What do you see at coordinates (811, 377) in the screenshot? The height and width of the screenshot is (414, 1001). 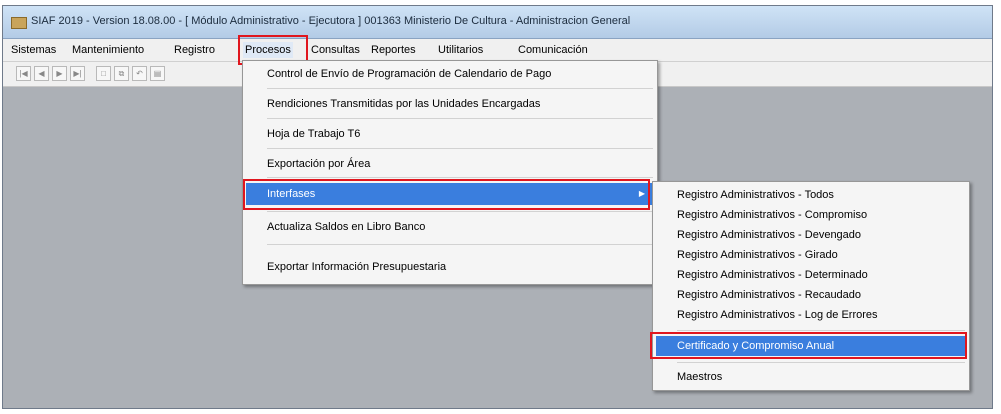 I see `submenu-item-maestros: Maestros` at bounding box center [811, 377].